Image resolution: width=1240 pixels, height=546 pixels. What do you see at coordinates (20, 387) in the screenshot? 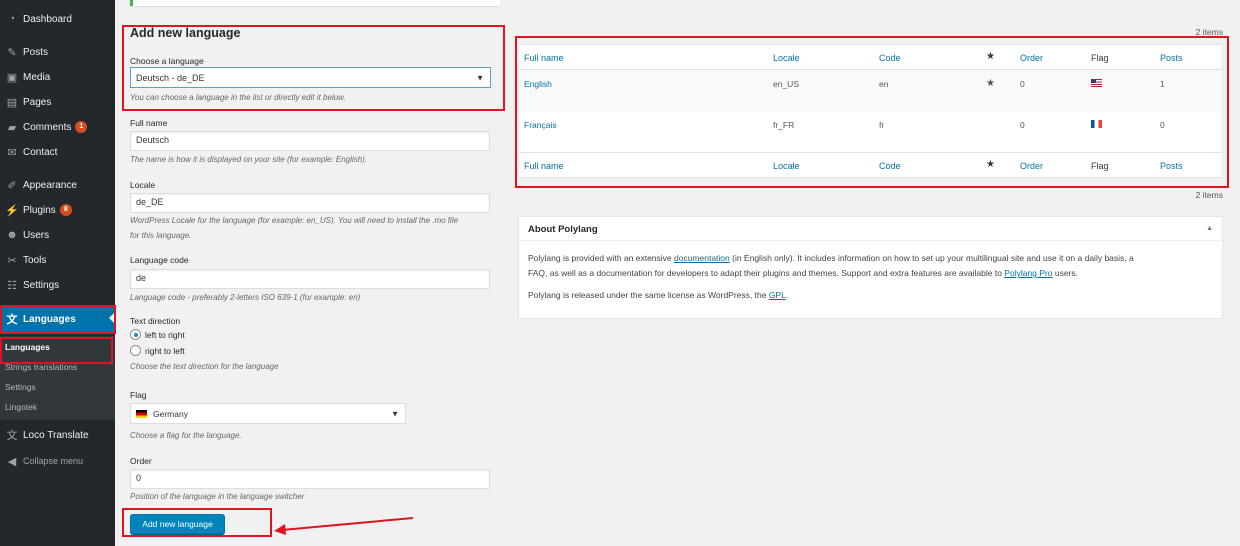
I see `submenu-settings: Settings` at bounding box center [20, 387].